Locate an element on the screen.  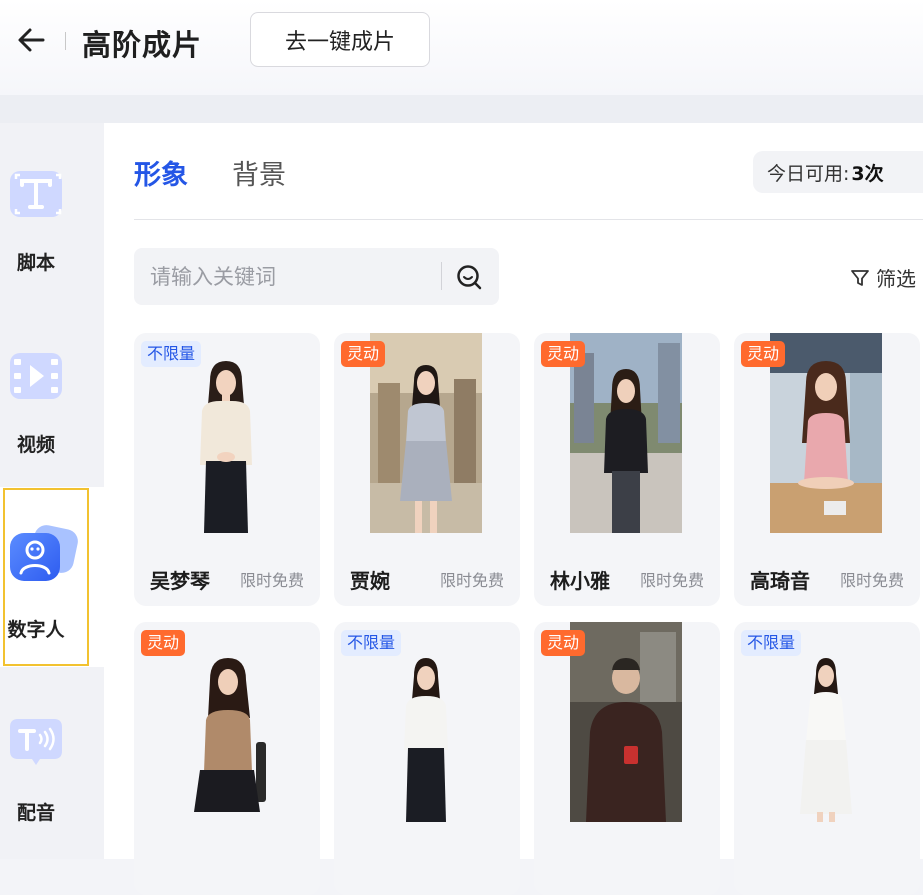
active-highlight-frame is located at coordinates (46, 577).